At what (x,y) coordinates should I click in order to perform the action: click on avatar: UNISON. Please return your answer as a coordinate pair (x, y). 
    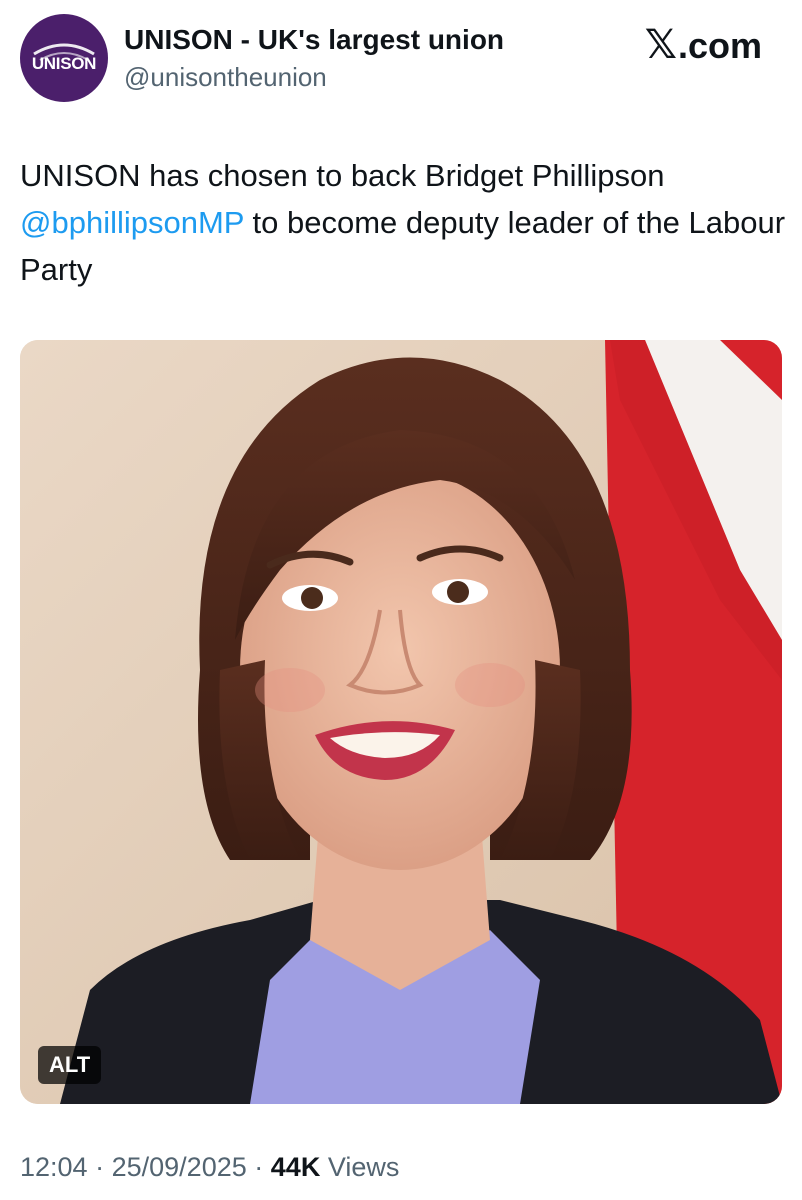
    Looking at the image, I should click on (64, 58).